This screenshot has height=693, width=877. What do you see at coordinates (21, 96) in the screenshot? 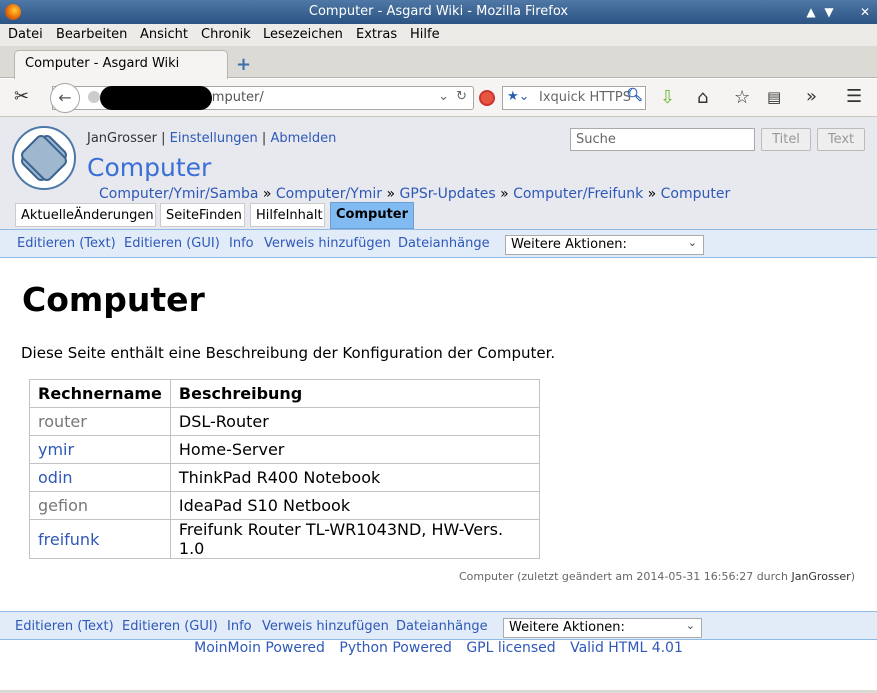
I see `scissors-icon: ✂` at bounding box center [21, 96].